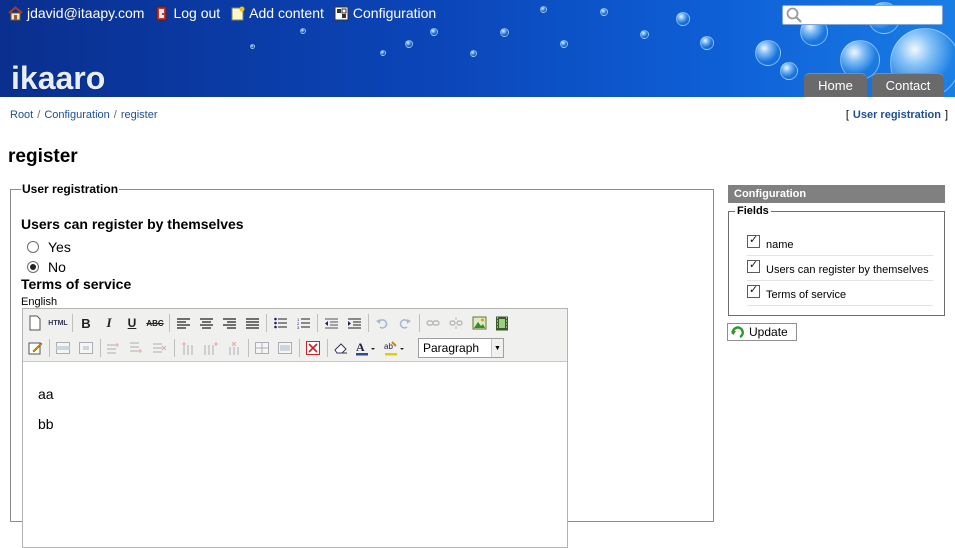  I want to click on search-input, so click(879, 15).